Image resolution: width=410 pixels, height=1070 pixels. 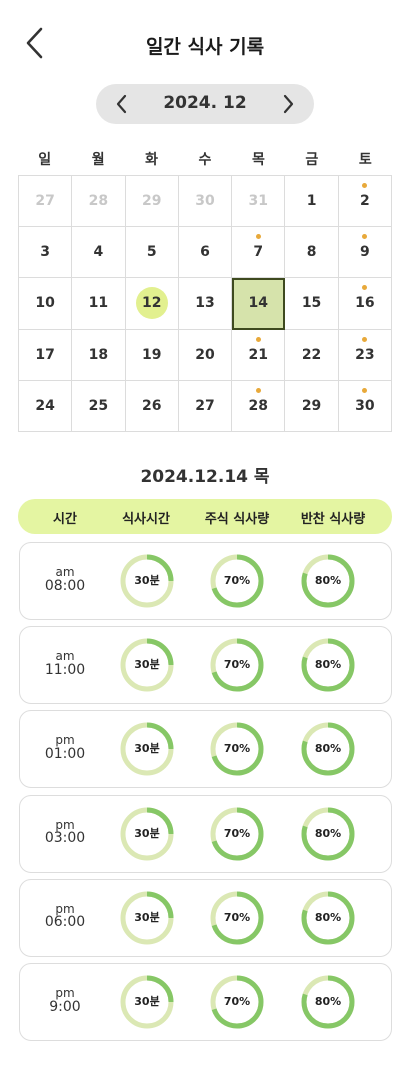 What do you see at coordinates (65, 838) in the screenshot?
I see `meal-time-clock: 03:00` at bounding box center [65, 838].